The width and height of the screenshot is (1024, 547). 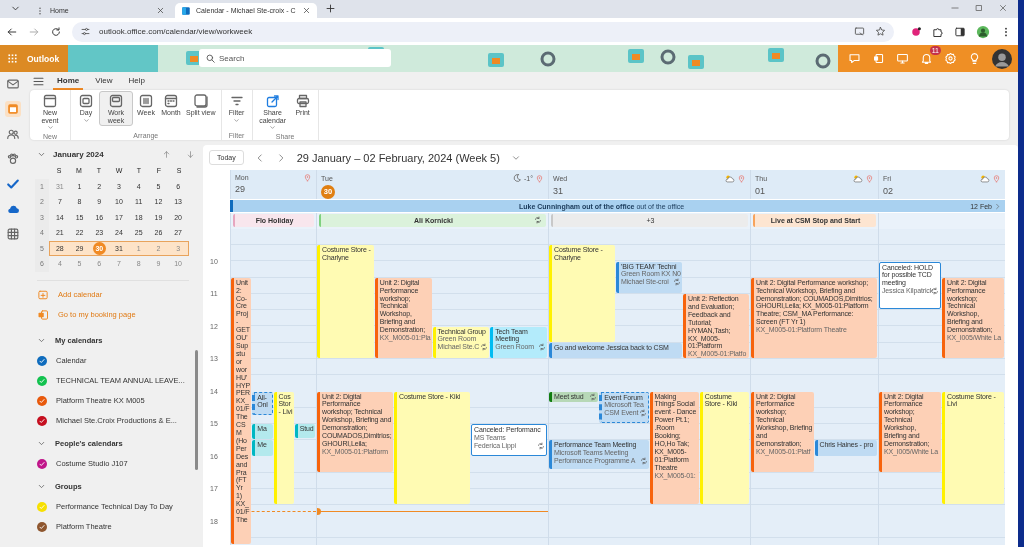 What do you see at coordinates (960, 31) in the screenshot?
I see `side-panel-icon` at bounding box center [960, 31].